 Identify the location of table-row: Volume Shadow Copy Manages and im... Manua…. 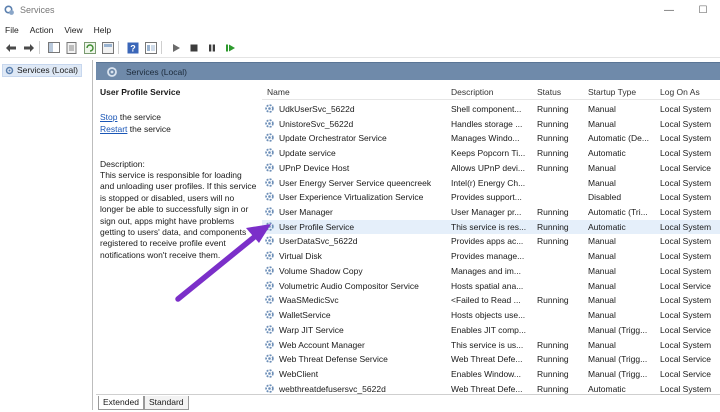
(491, 271).